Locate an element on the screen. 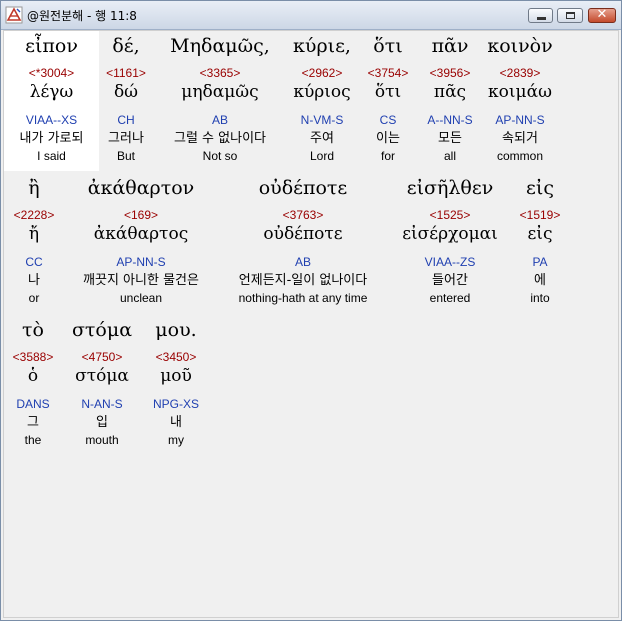 This screenshot has height=621, width=622. strong-number: <2839> is located at coordinates (520, 73).